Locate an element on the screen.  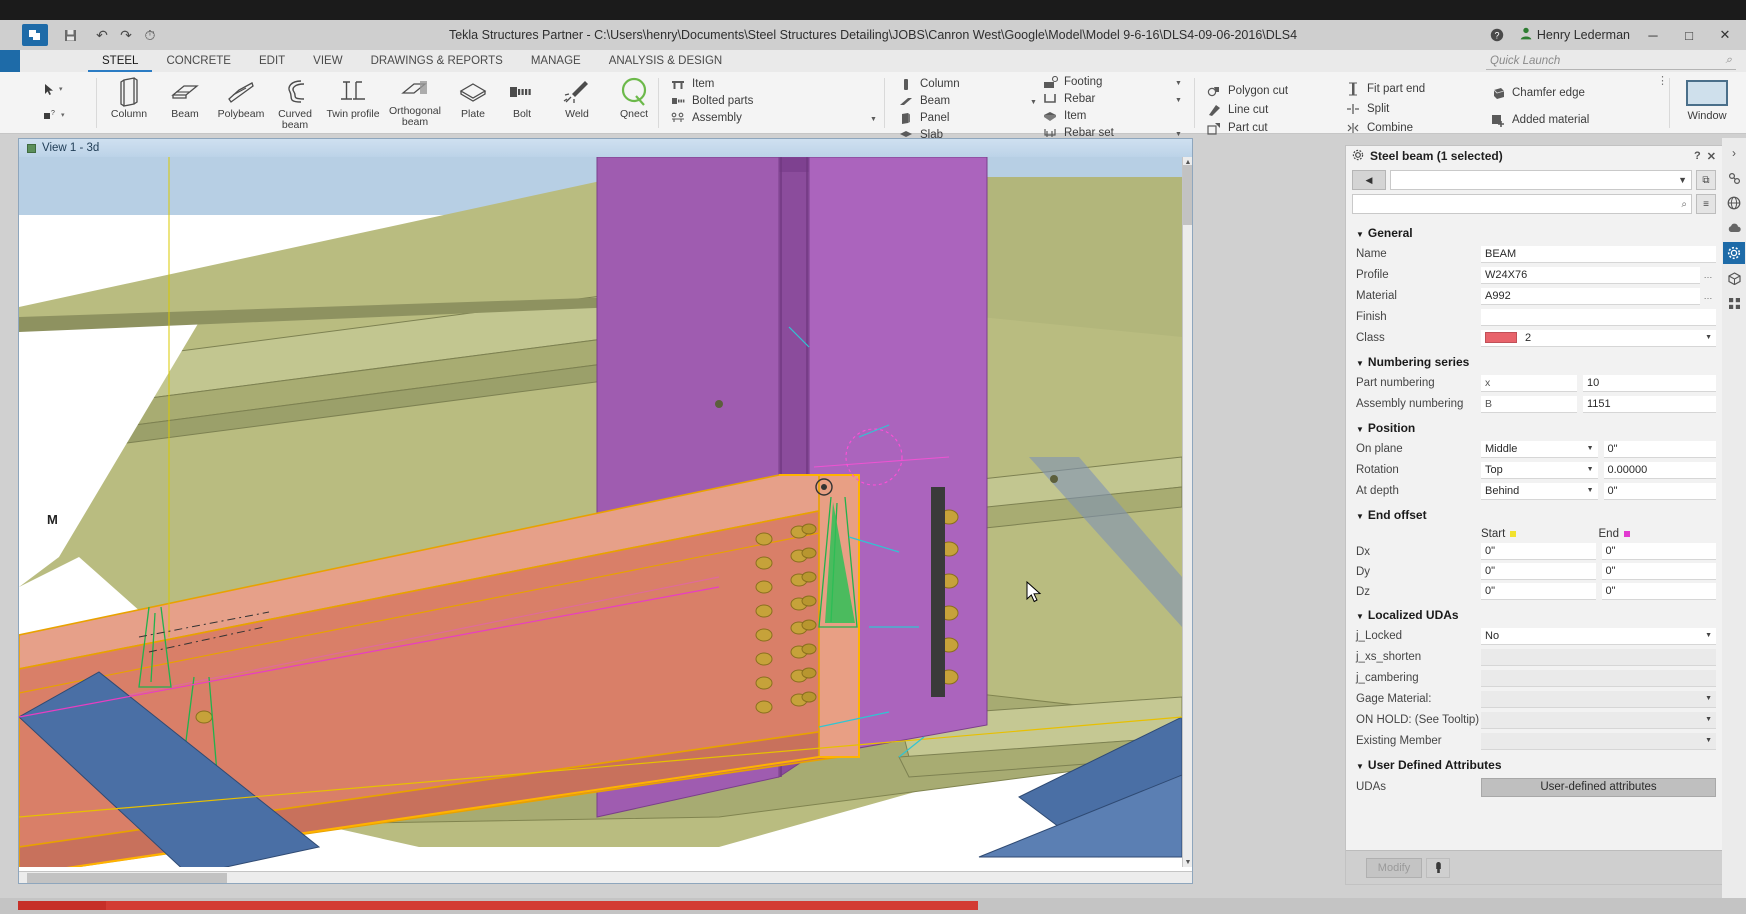
ribbon-button-column: Column is located at coordinates (129, 98).